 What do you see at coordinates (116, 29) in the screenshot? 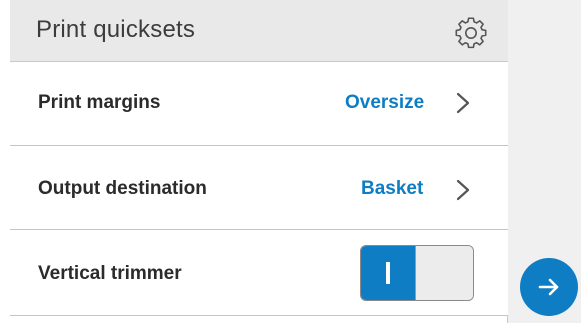
I see `page-title: Print quicksets` at bounding box center [116, 29].